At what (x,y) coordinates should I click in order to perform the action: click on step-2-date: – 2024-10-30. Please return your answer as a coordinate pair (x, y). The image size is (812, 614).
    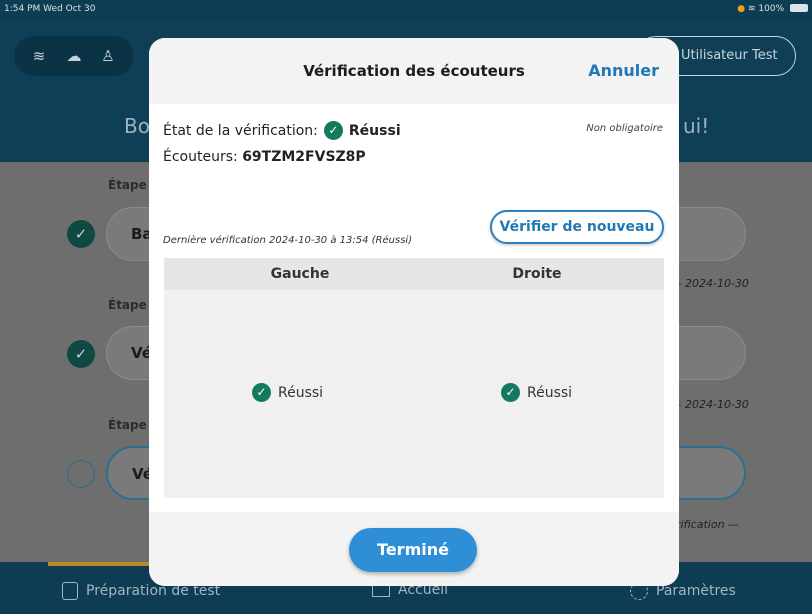
    Looking at the image, I should click on (712, 404).